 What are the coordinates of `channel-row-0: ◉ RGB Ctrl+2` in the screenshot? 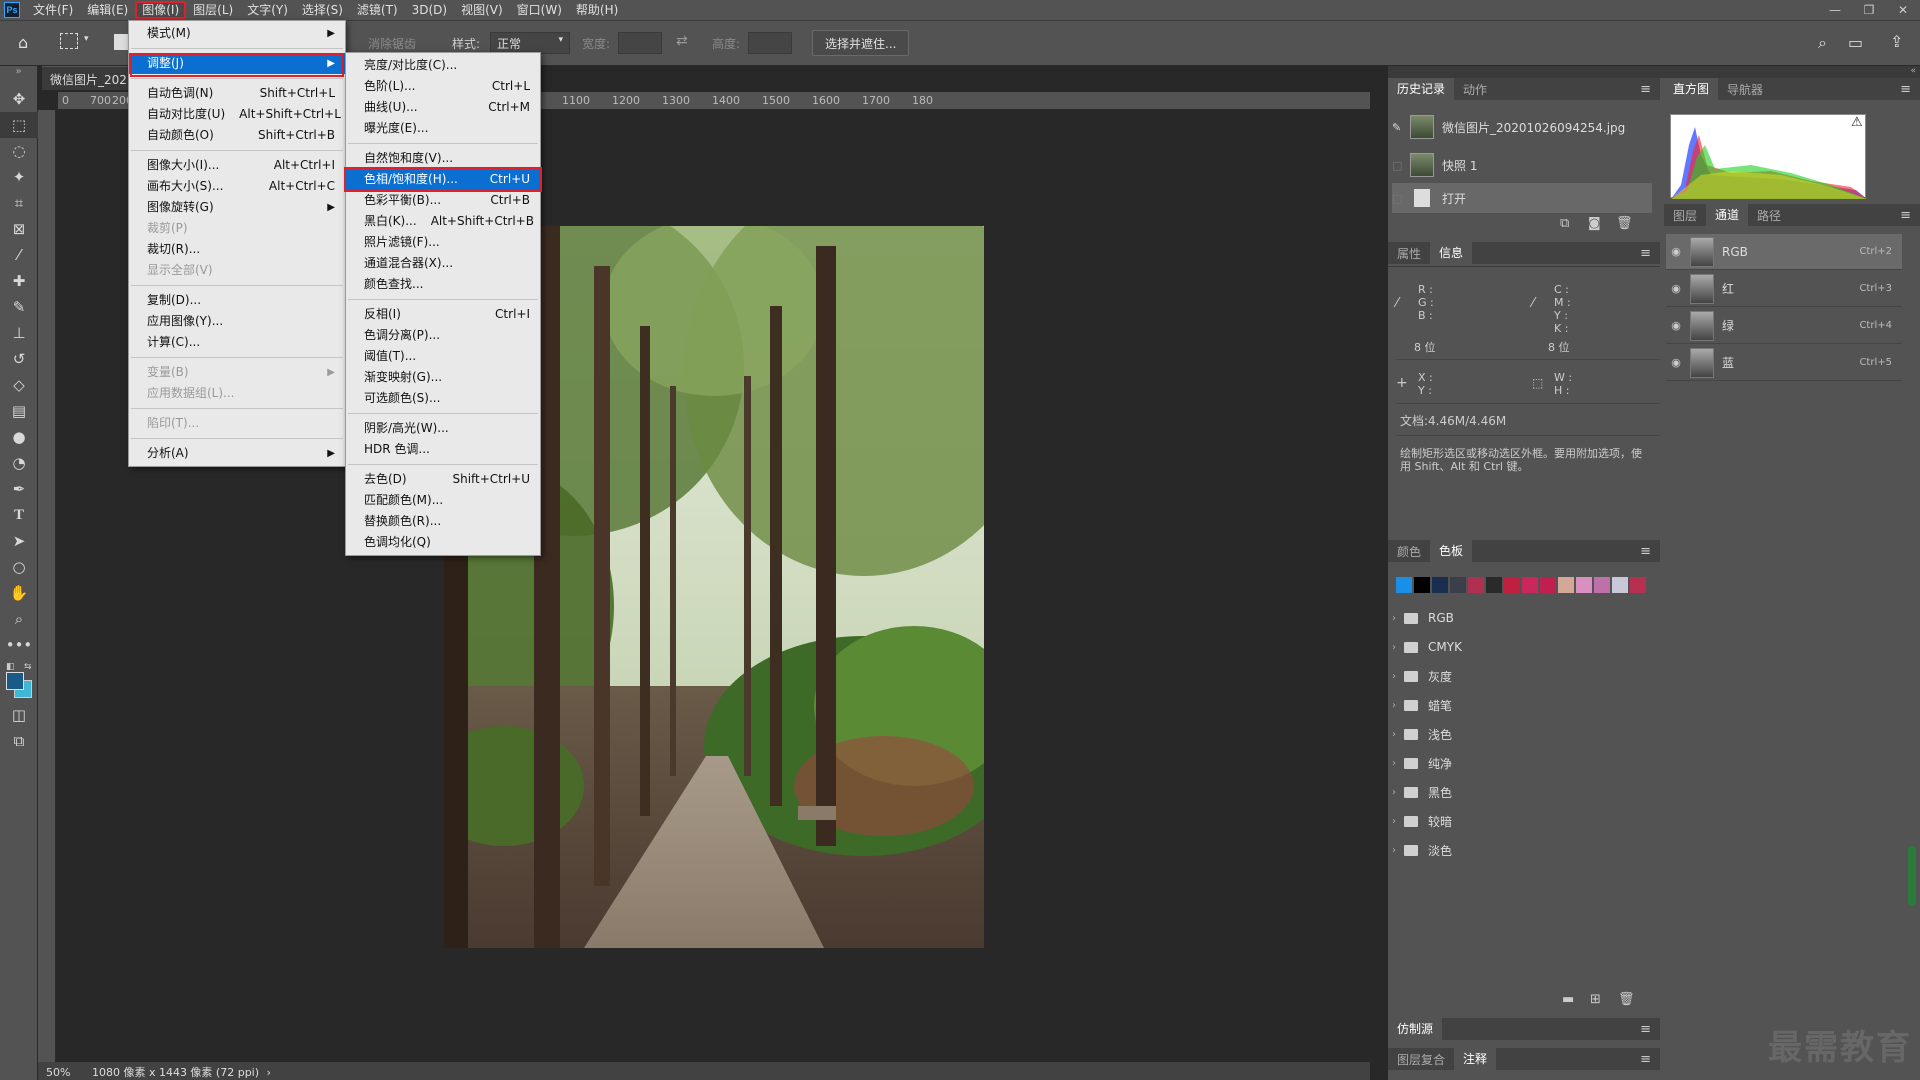 It's located at (1784, 252).